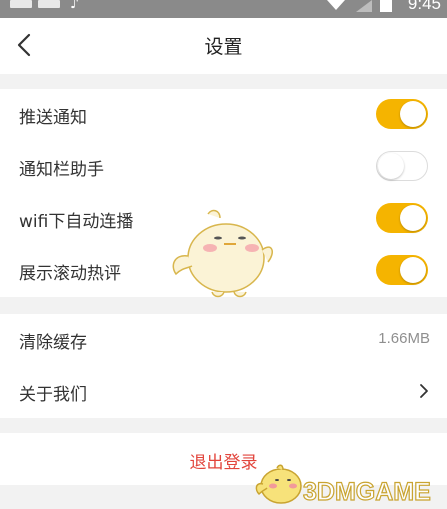 Image resolution: width=447 pixels, height=509 pixels. What do you see at coordinates (336, 5) in the screenshot?
I see `wifi-icon` at bounding box center [336, 5].